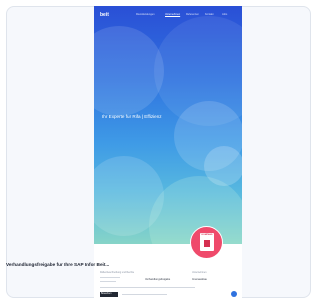 Image resolution: width=320 pixels, height=302 pixels. What do you see at coordinates (158, 279) in the screenshot?
I see `meta-left-value: Verhandlungsfreigabe` at bounding box center [158, 279].